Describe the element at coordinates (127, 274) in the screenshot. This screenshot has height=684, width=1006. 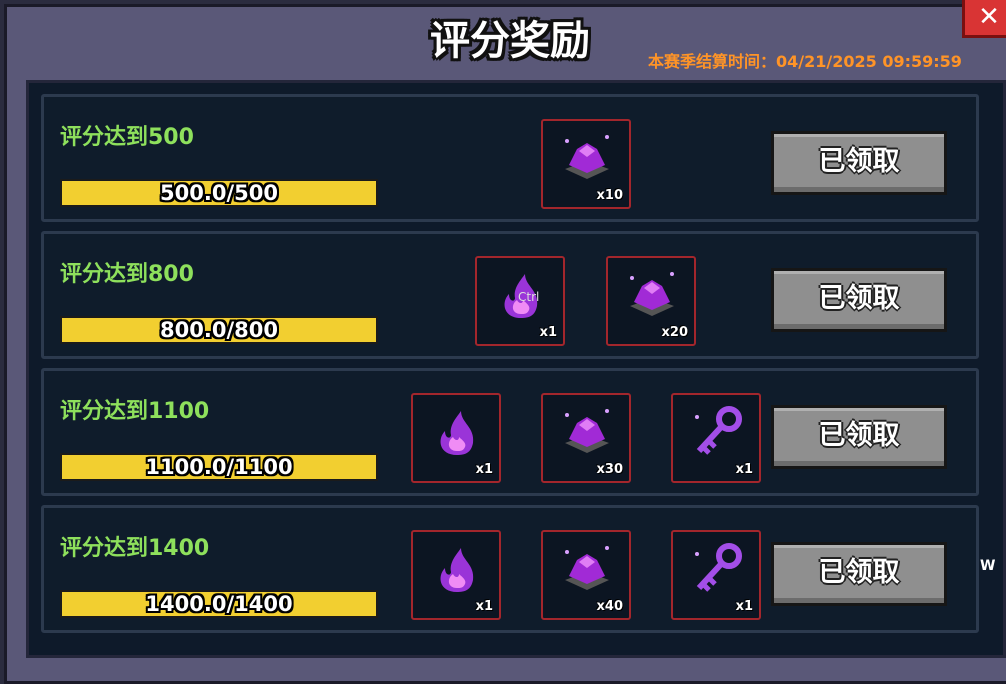
I see `row-title: 评分达到800` at that location.